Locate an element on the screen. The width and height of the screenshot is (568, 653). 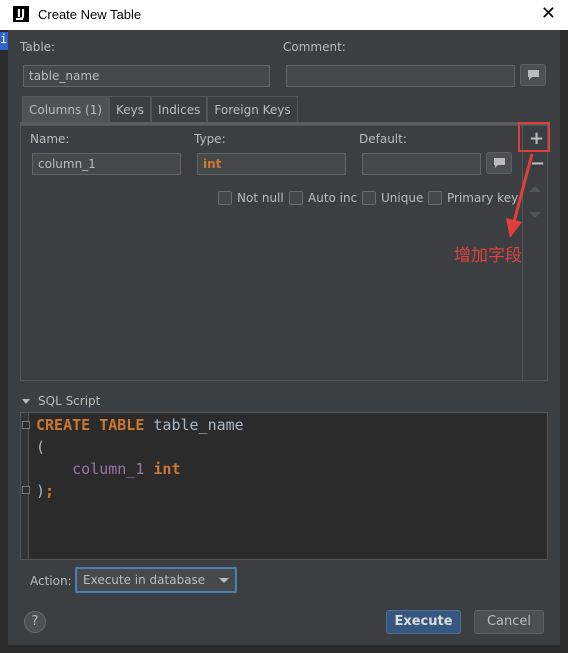
column-default-label: Default: is located at coordinates (383, 139).